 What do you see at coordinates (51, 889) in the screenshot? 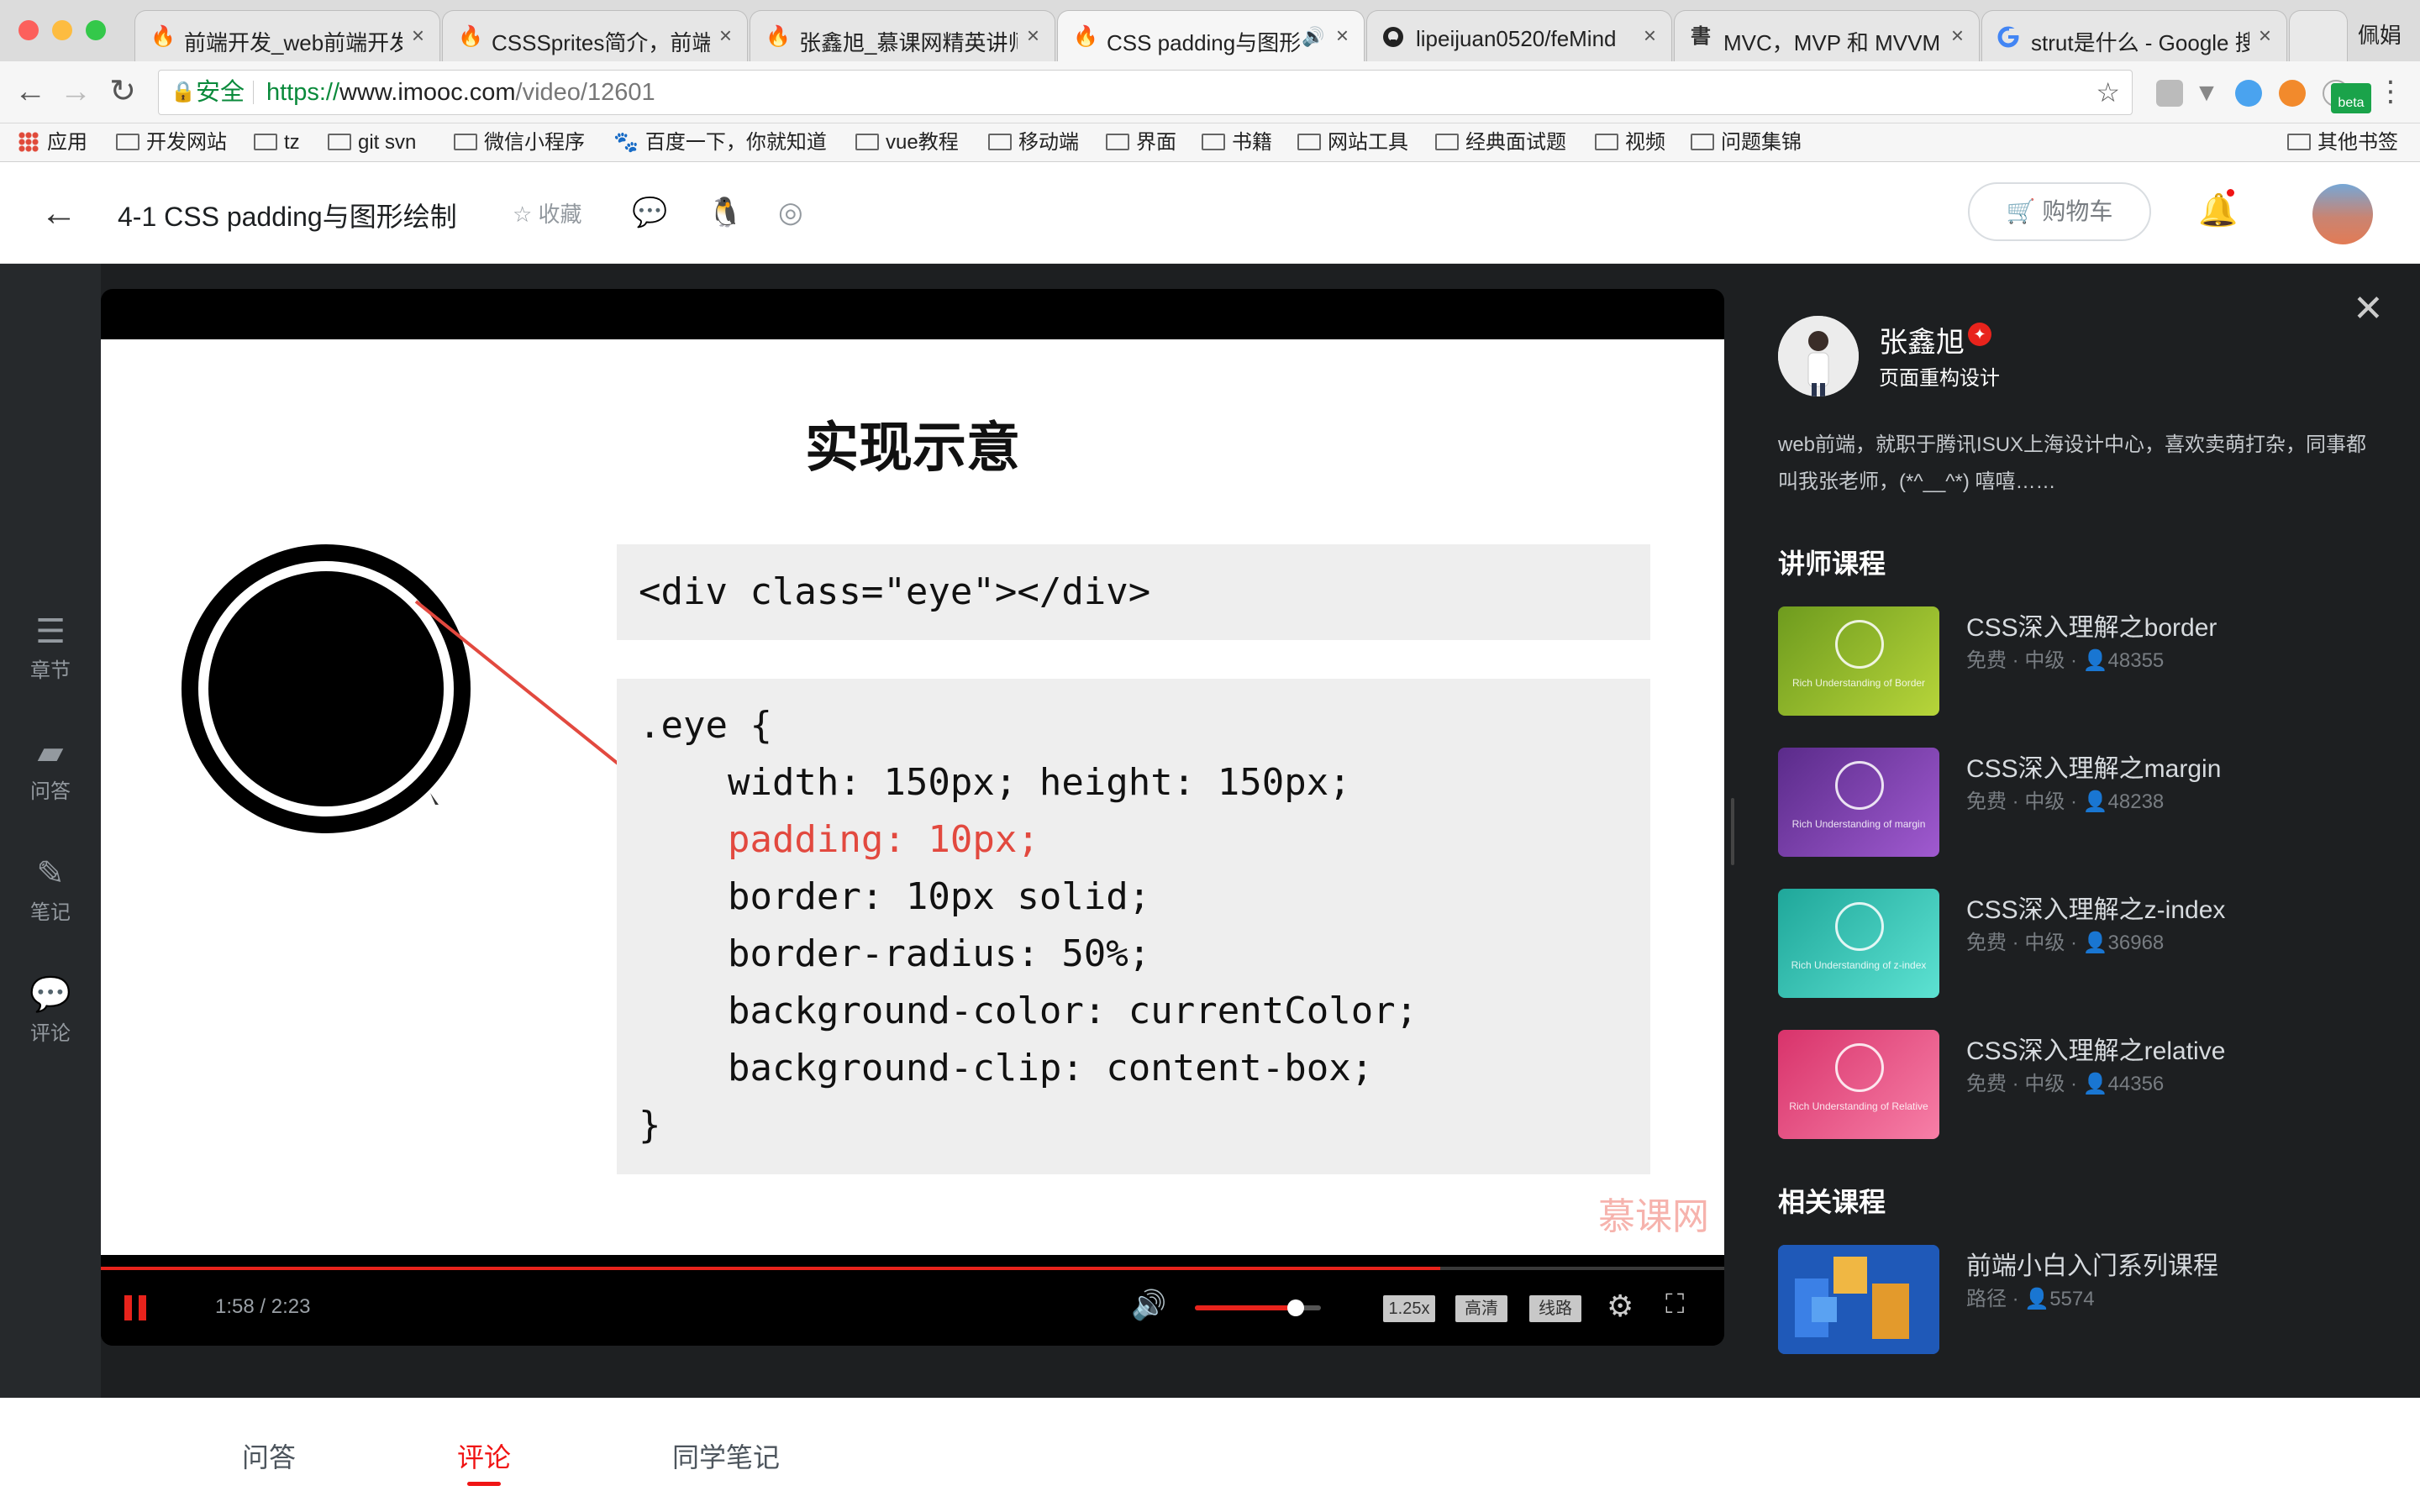
I see `rail-item-notes: ✎ 笔记` at bounding box center [51, 889].